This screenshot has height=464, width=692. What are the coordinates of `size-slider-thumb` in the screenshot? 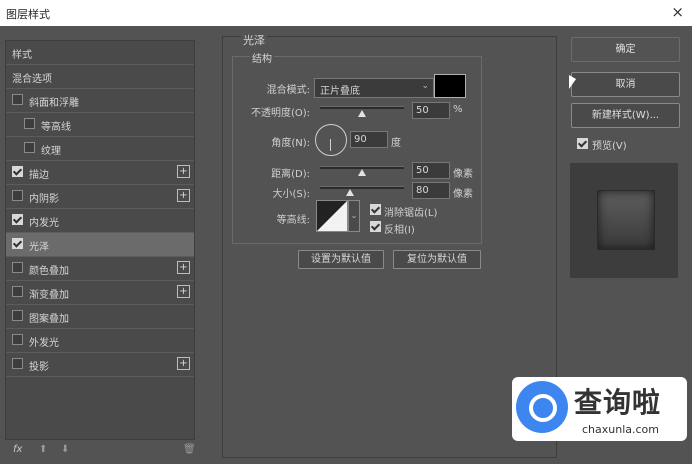 It's located at (350, 192).